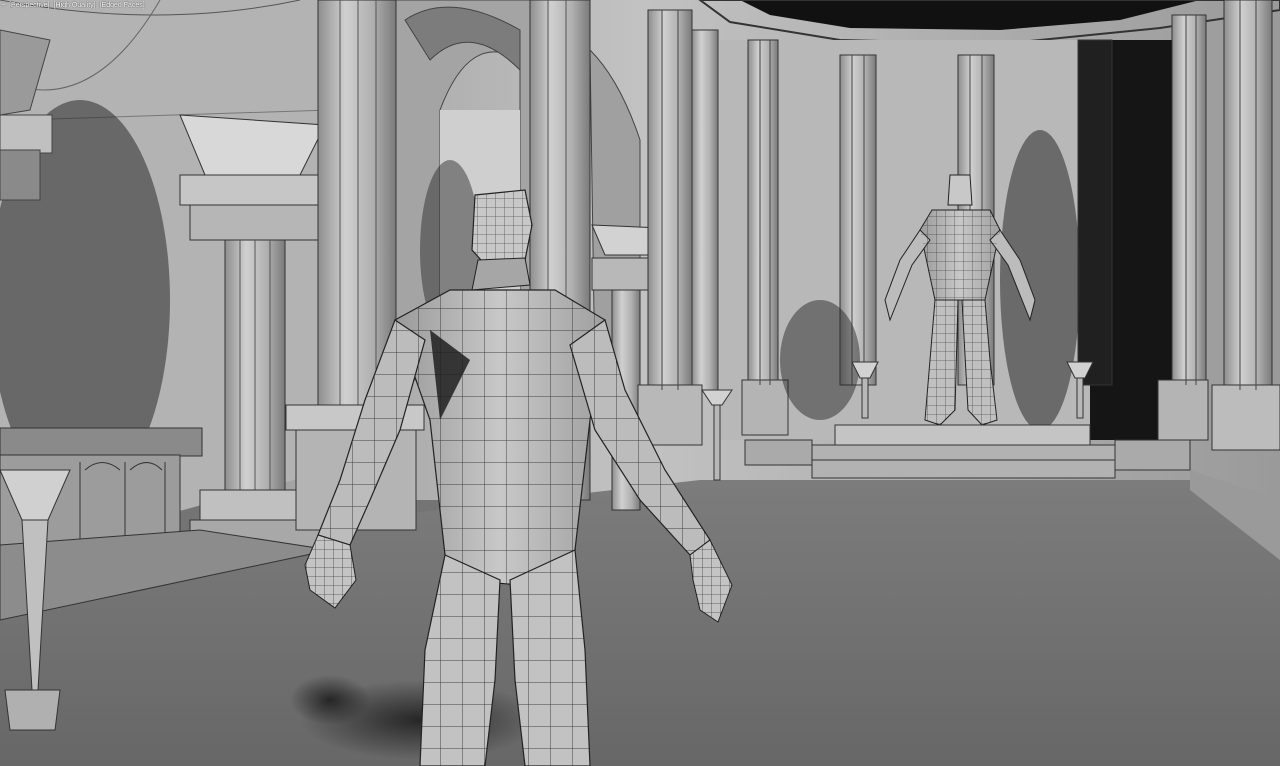 This screenshot has width=1280, height=766. I want to click on viewport-general-menu: +, so click(3, 5).